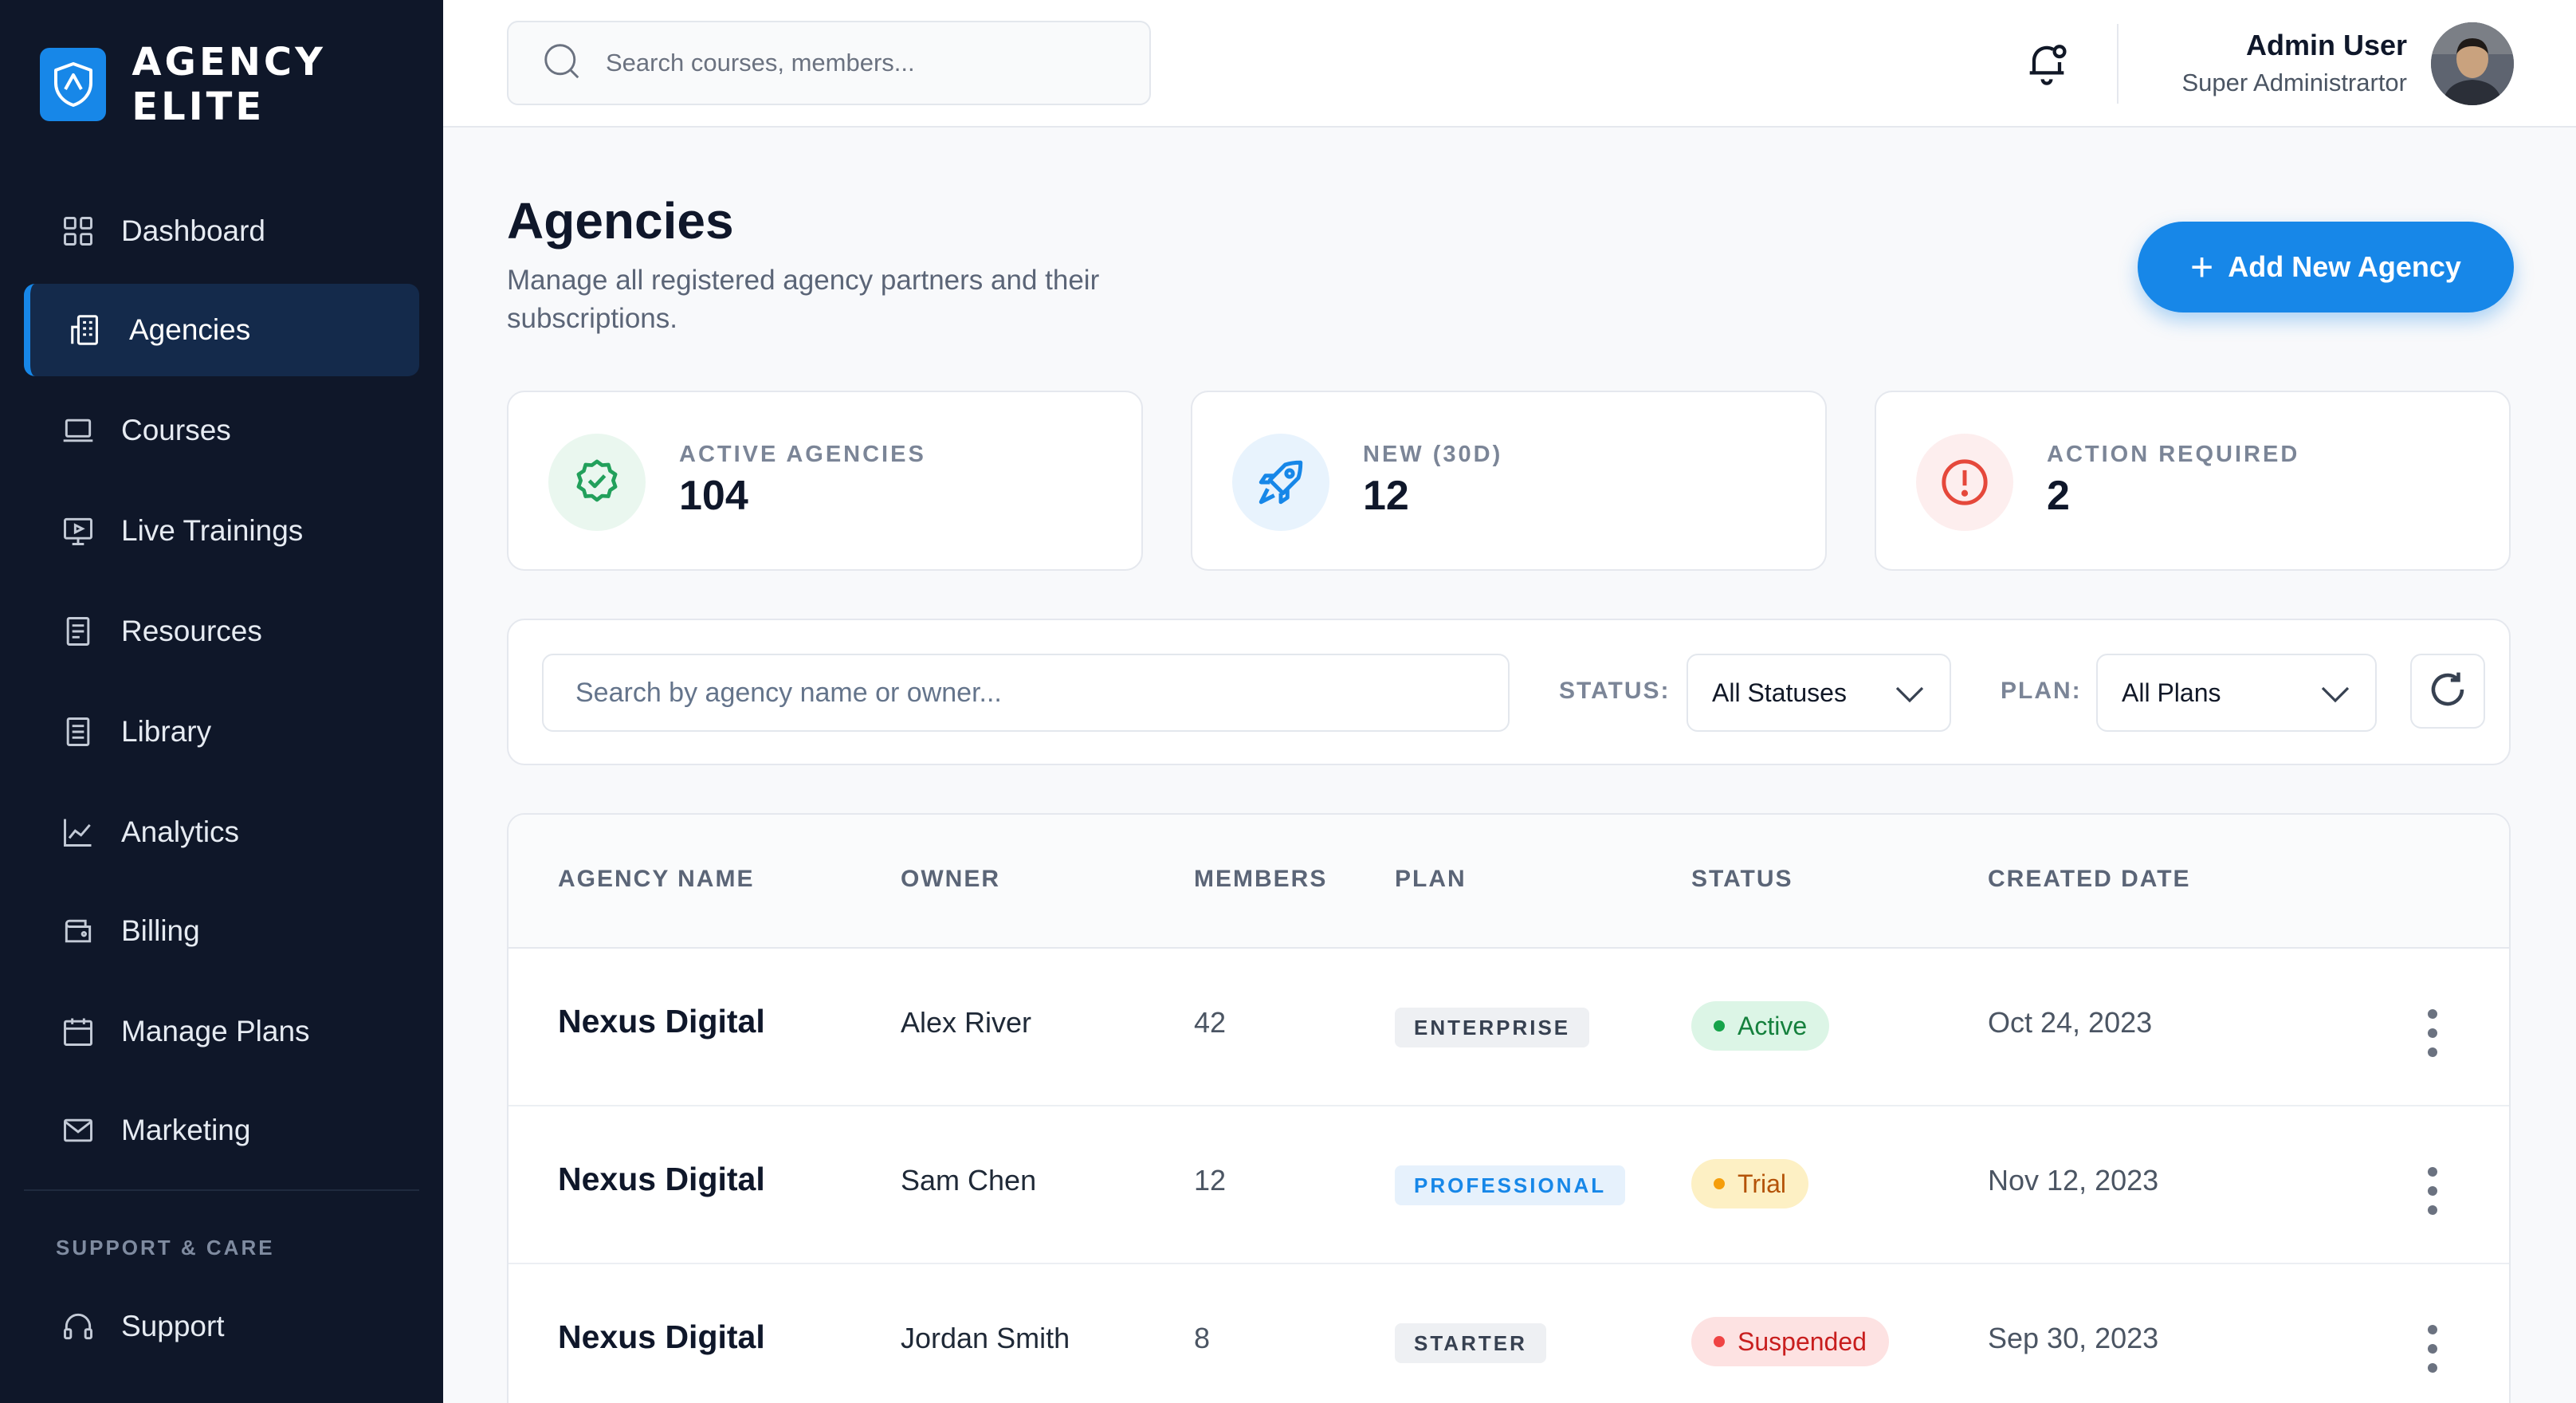 The height and width of the screenshot is (1403, 2576). What do you see at coordinates (597, 482) in the screenshot?
I see `badge-check-icon` at bounding box center [597, 482].